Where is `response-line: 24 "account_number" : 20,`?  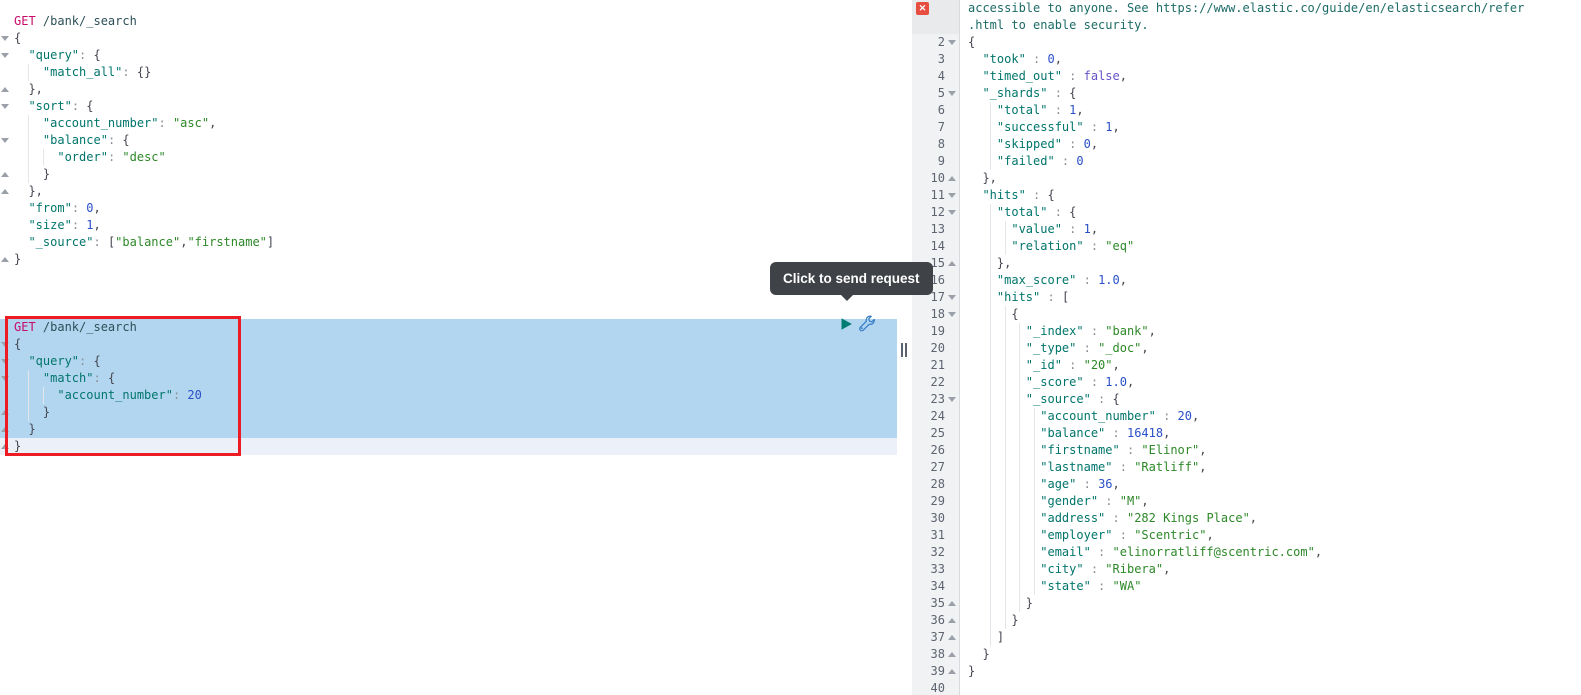
response-line: 24 "account_number" : 20, is located at coordinates (1246, 416).